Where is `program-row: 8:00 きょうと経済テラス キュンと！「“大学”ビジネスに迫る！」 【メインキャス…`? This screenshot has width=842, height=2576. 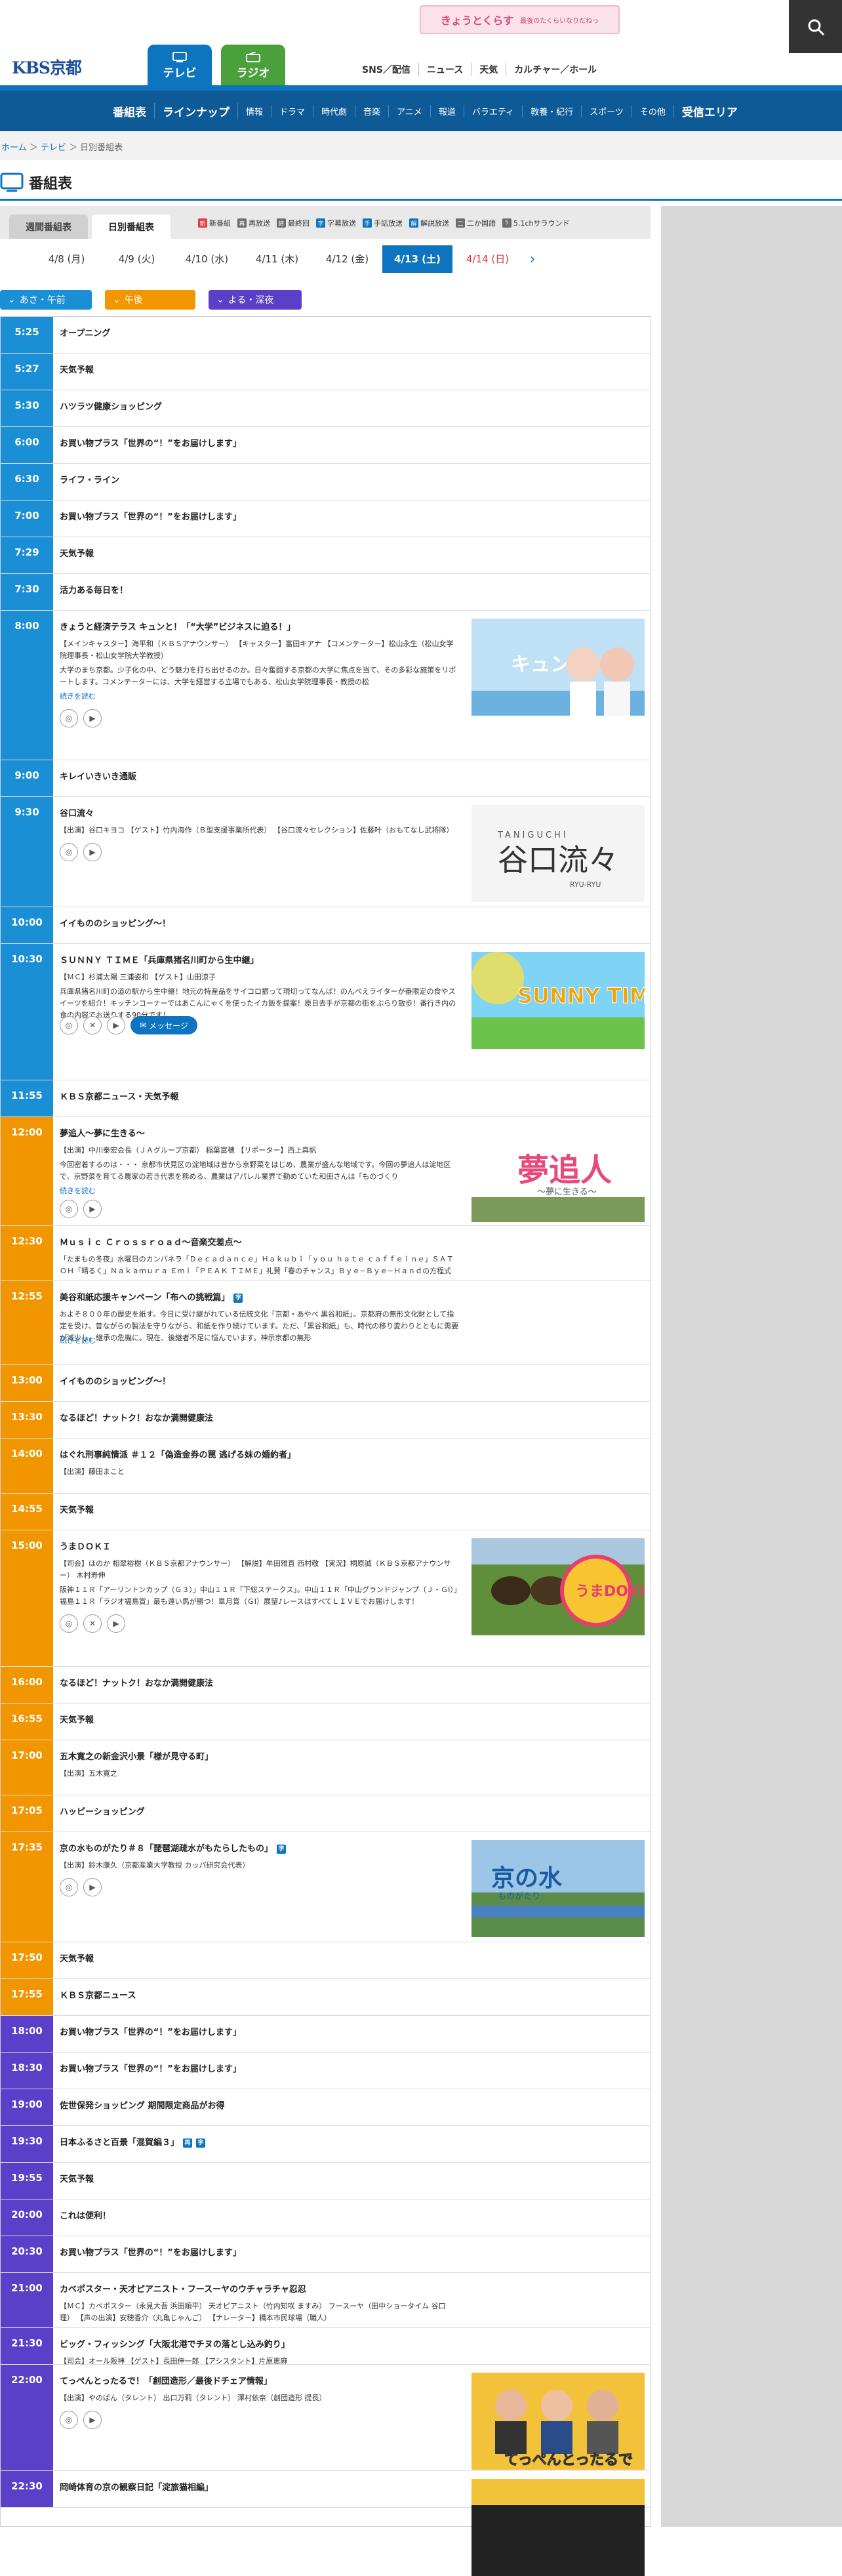
program-row: 8:00 きょうと経済テラス キュンと！「“大学”ビジネスに迫る！」 【メインキャス… is located at coordinates (325, 685).